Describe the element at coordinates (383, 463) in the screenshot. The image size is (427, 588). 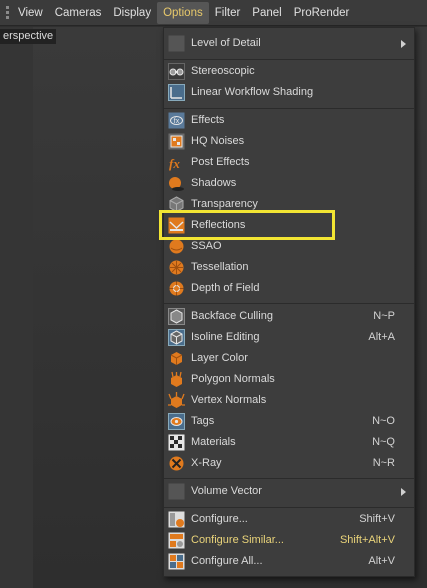
I see `menu-item-shortcut: N~R` at that location.